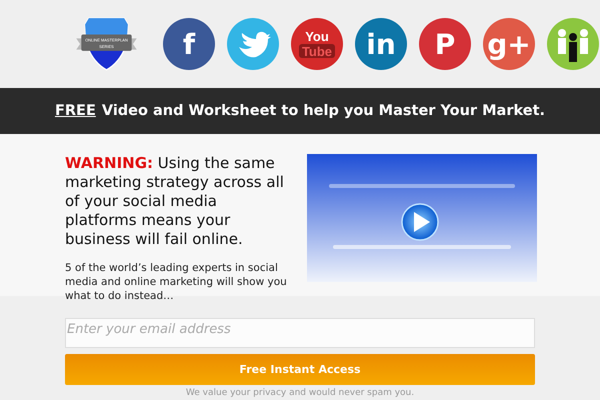 This screenshot has width=600, height=400. Describe the element at coordinates (300, 333) in the screenshot. I see `email-field: Enter your email address` at that location.